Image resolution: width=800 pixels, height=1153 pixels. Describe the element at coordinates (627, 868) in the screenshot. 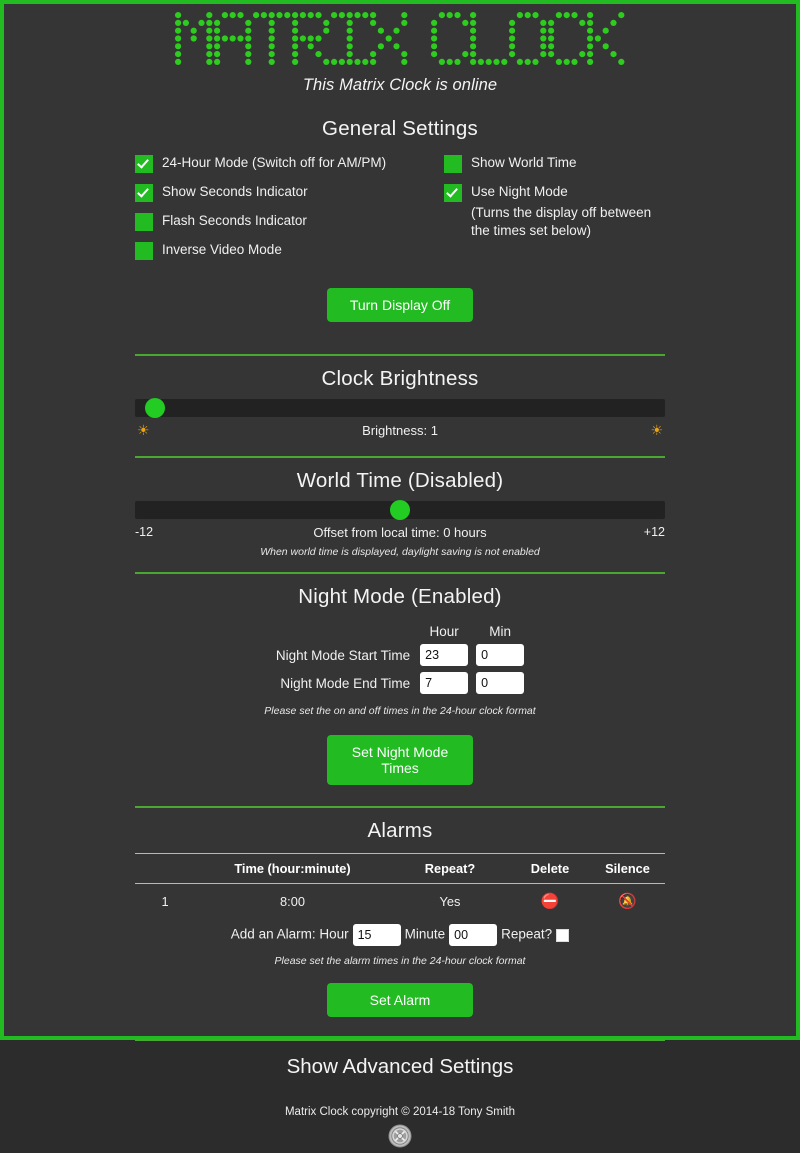

I see `alarms-col-silence: Silence` at that location.